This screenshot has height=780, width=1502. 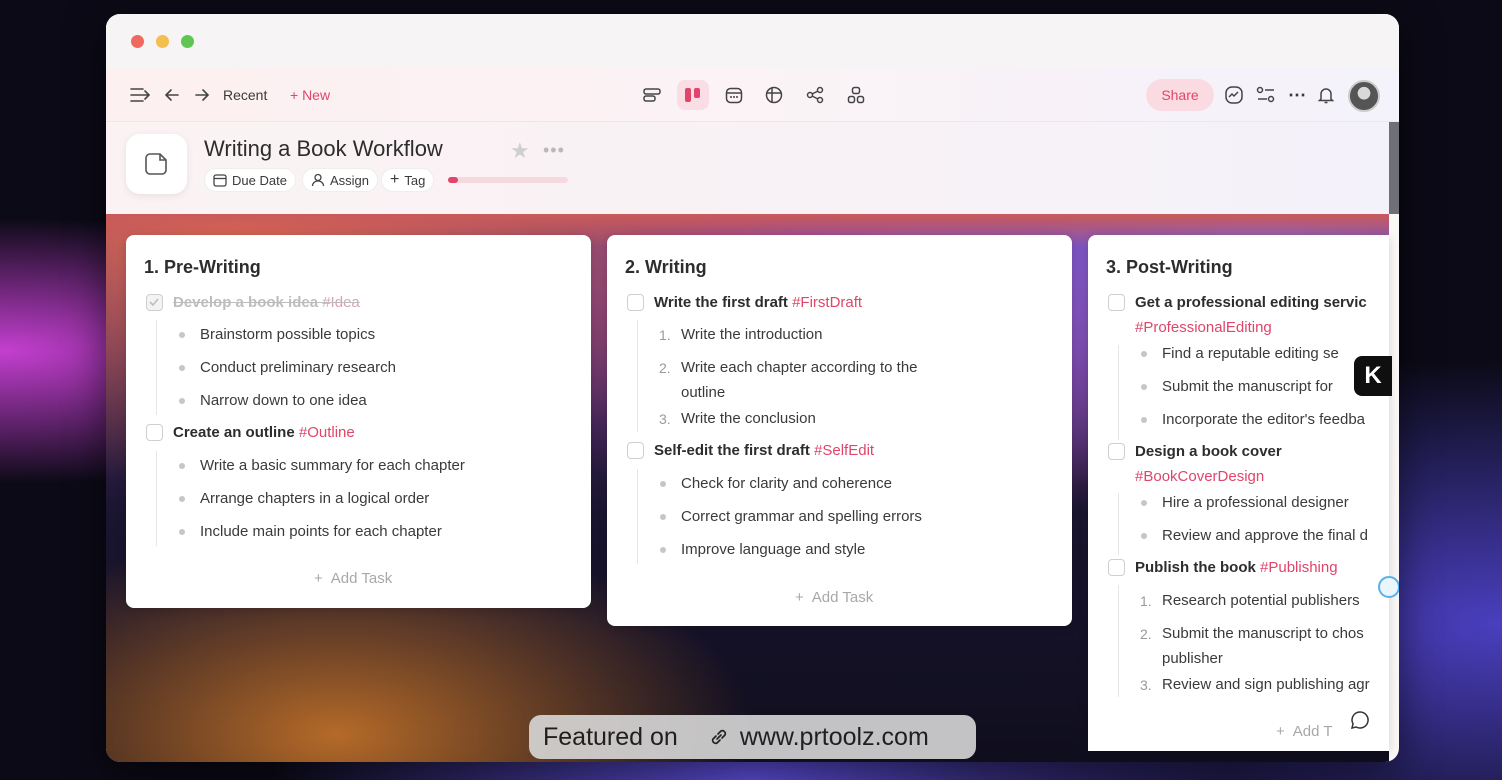 What do you see at coordinates (1297, 95) in the screenshot?
I see `more-options-icon: ⋯` at bounding box center [1297, 95].